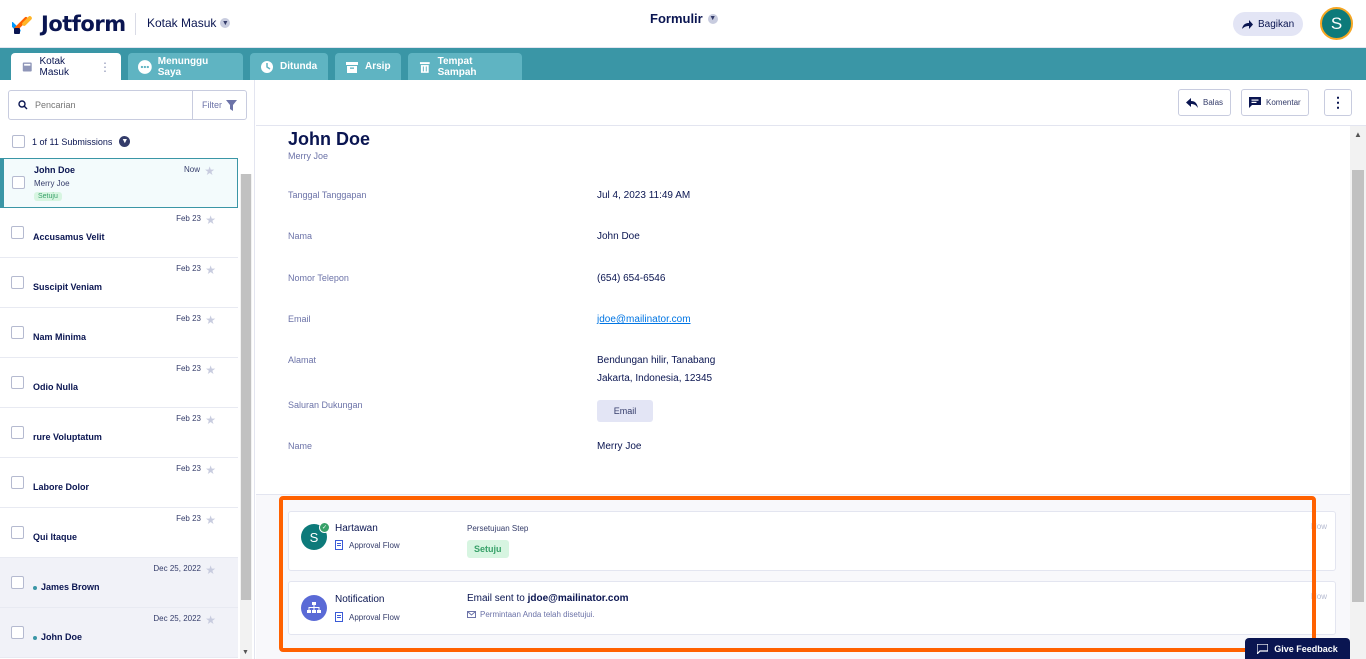 This screenshot has height=659, width=1366. I want to click on tab-arsip: Arsip, so click(368, 66).